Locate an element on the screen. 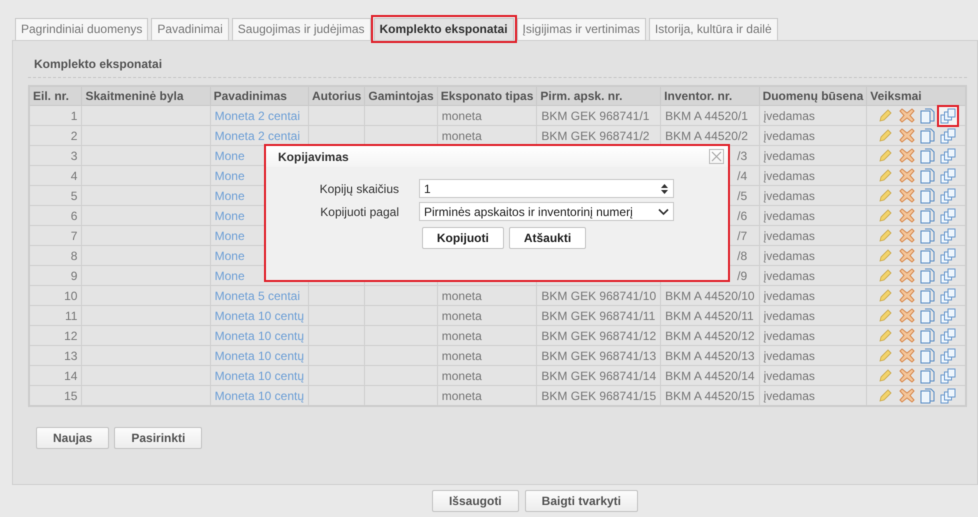 This screenshot has height=517, width=978. table-cell: 14 is located at coordinates (55, 376).